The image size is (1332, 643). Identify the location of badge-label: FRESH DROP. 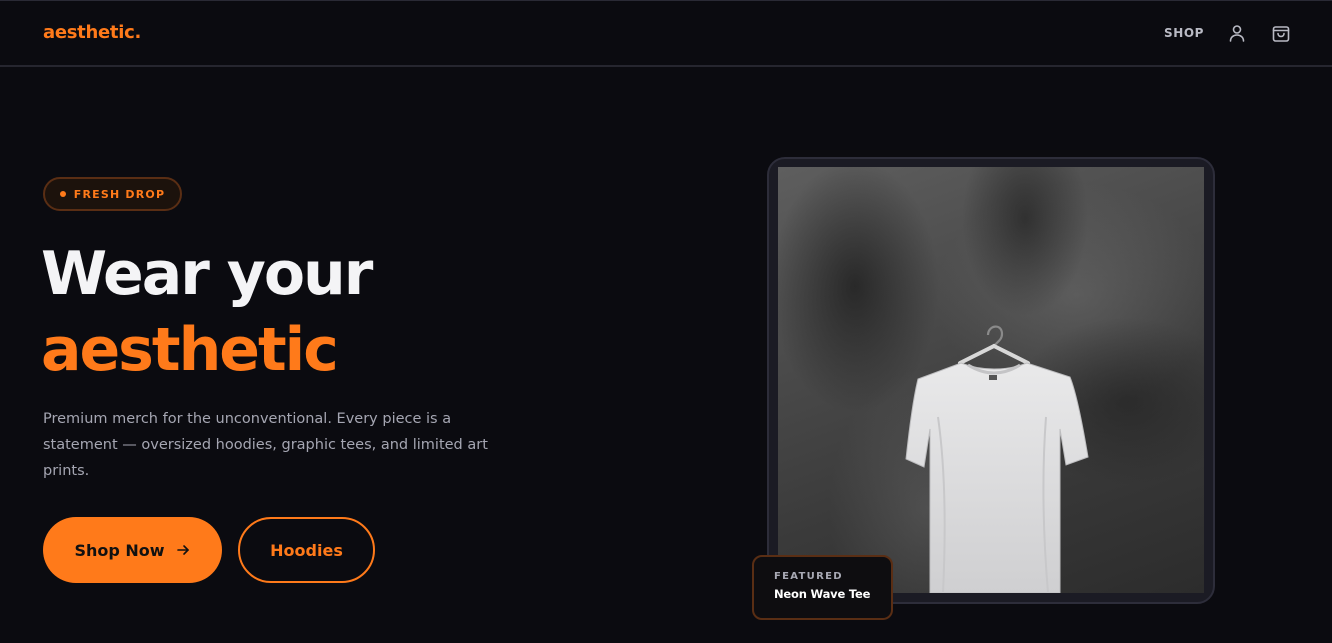
(119, 194).